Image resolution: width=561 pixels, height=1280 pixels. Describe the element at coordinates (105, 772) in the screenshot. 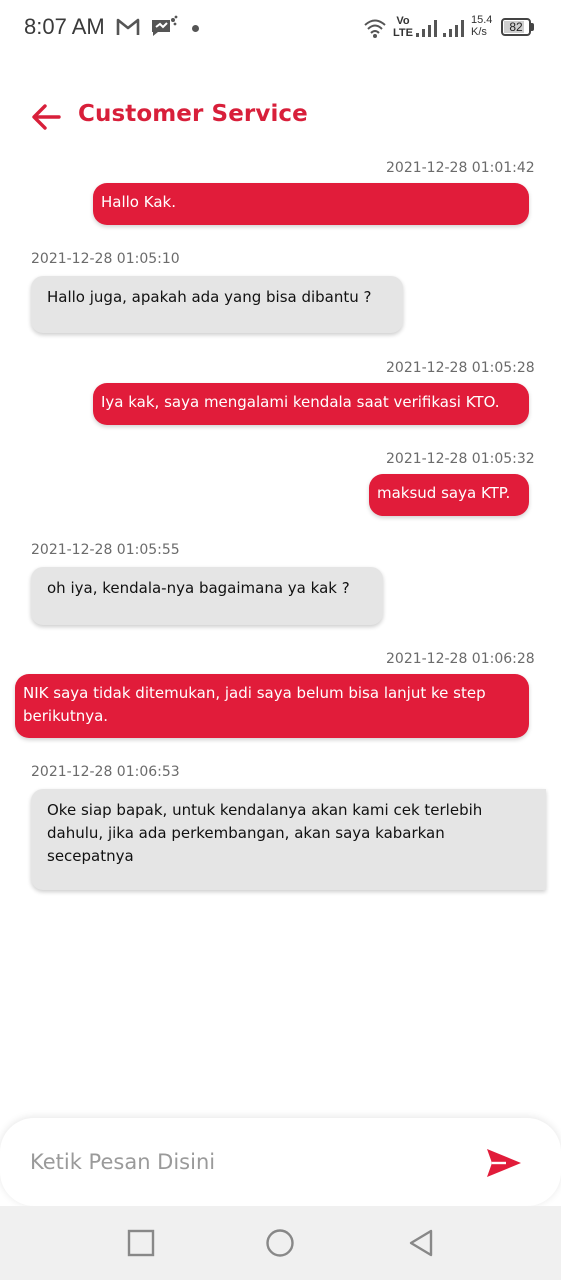

I see `message-timestamp: 2021-12-28 01:06:53` at that location.